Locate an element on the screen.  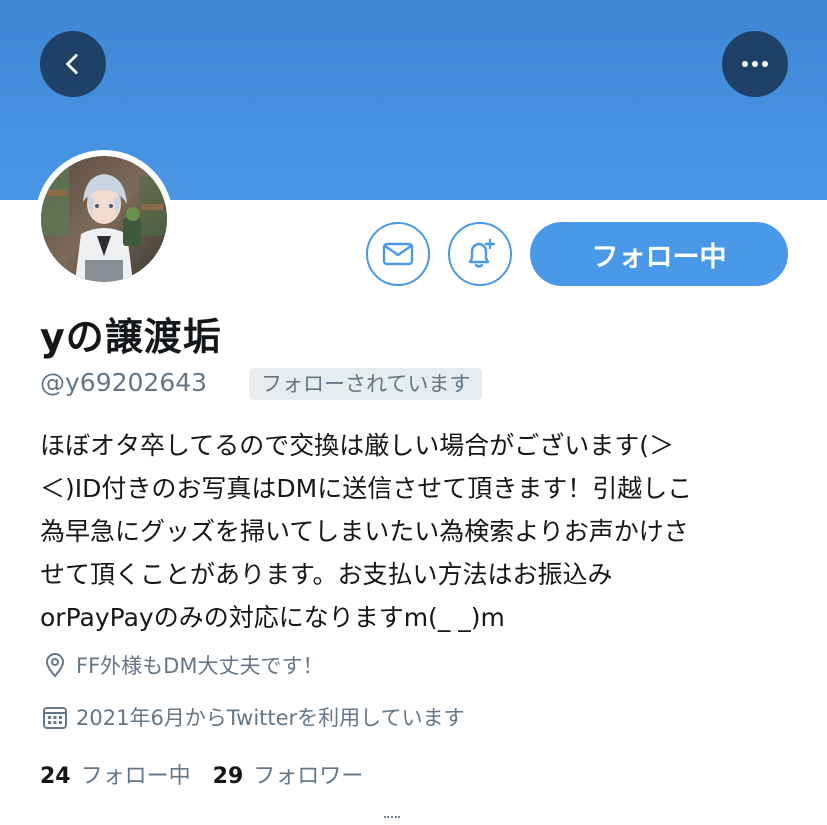
following-count: 24 is located at coordinates (55, 776).